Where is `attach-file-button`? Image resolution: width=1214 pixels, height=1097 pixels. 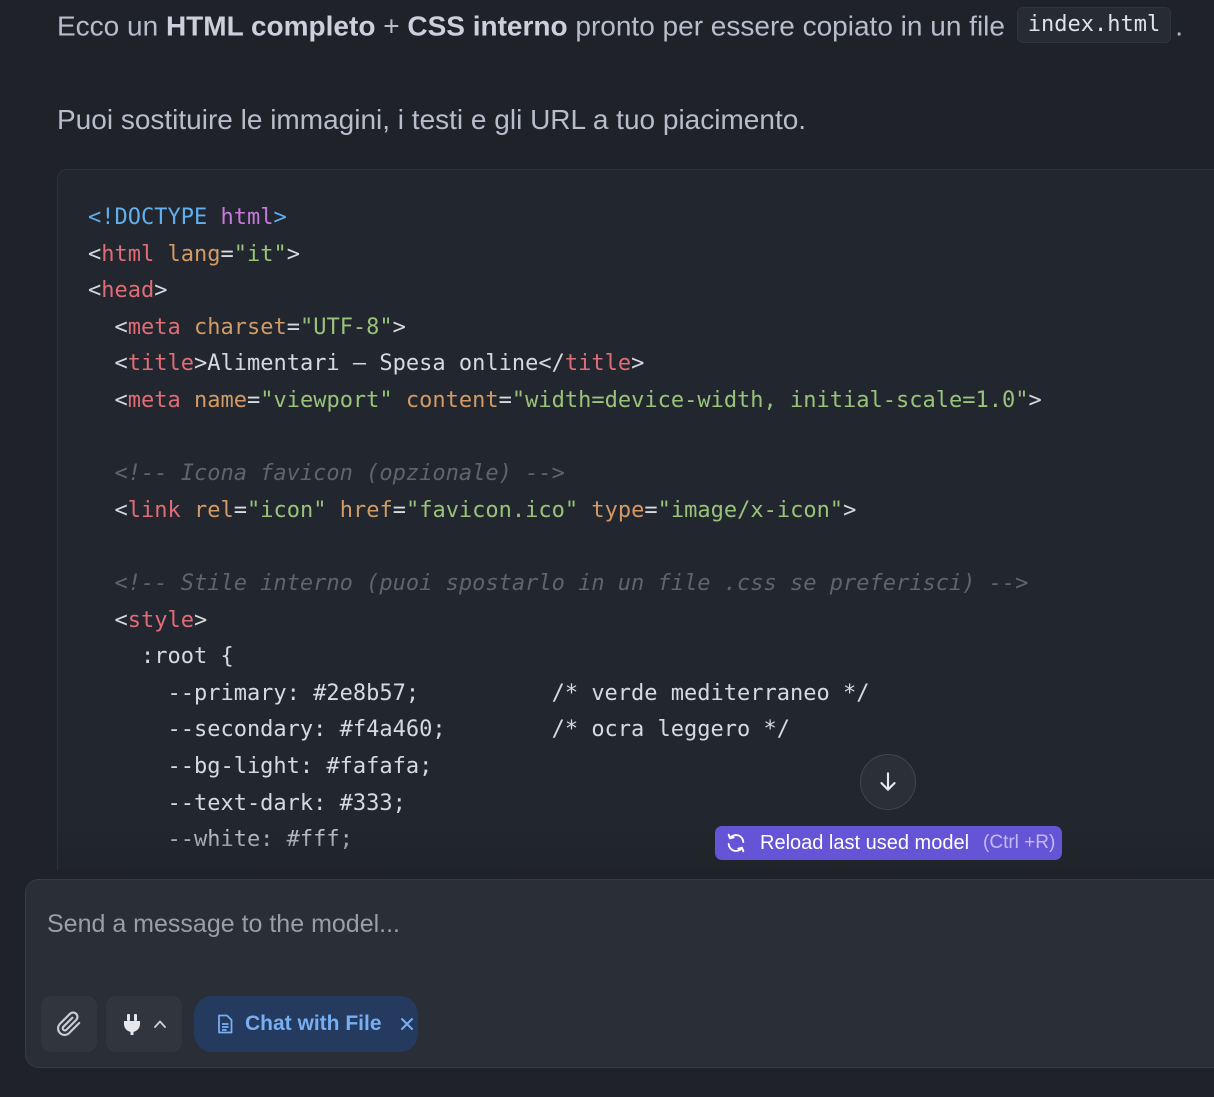 attach-file-button is located at coordinates (69, 1024).